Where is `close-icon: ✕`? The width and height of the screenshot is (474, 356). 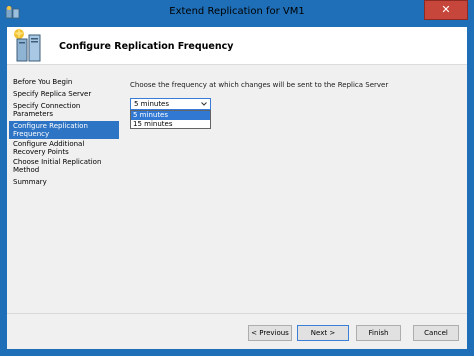
close-icon: ✕ is located at coordinates (446, 9).